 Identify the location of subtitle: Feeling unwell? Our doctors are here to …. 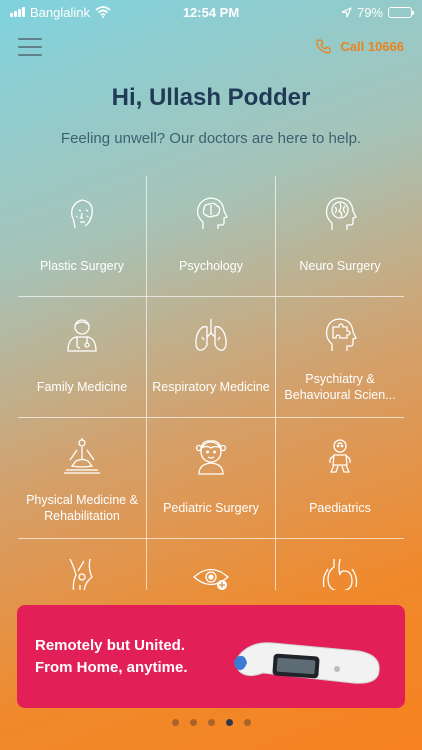
(211, 138).